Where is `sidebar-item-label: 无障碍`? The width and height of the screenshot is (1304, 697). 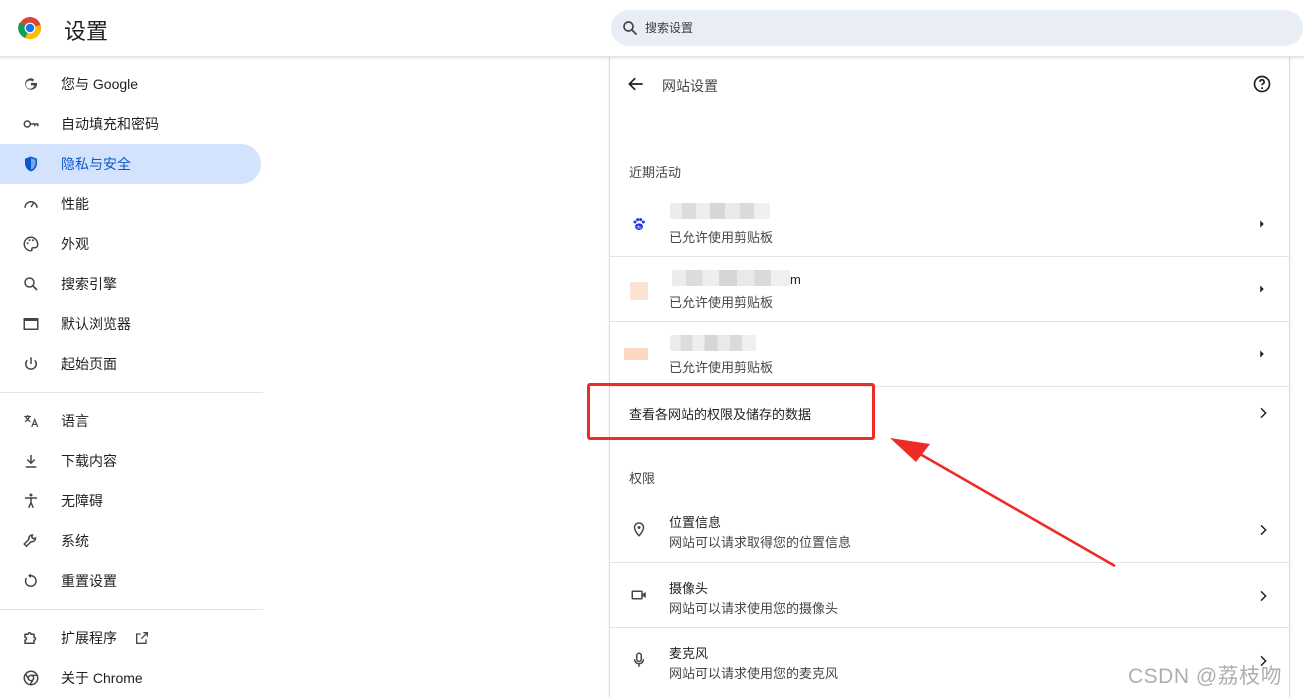
sidebar-item-label: 无障碍 is located at coordinates (82, 501).